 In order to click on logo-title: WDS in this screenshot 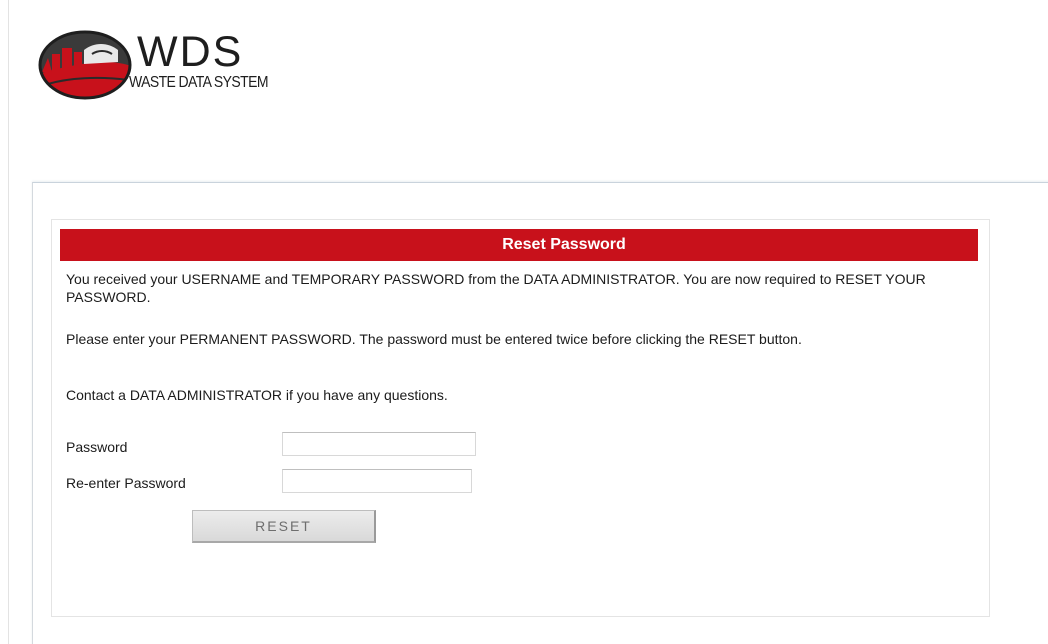, I will do `click(190, 52)`.